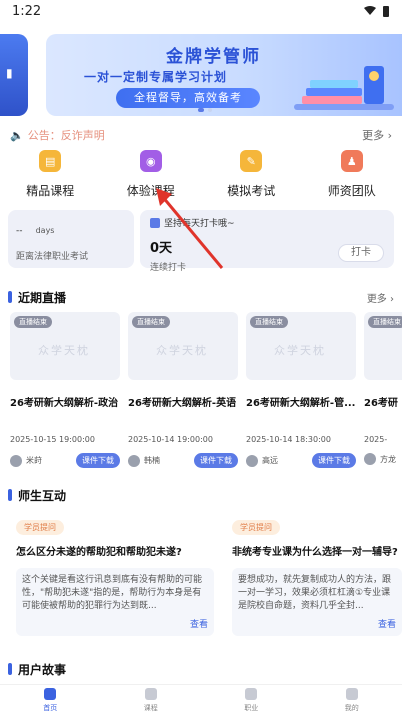  I want to click on live-more-link: 更多 ›, so click(380, 297).